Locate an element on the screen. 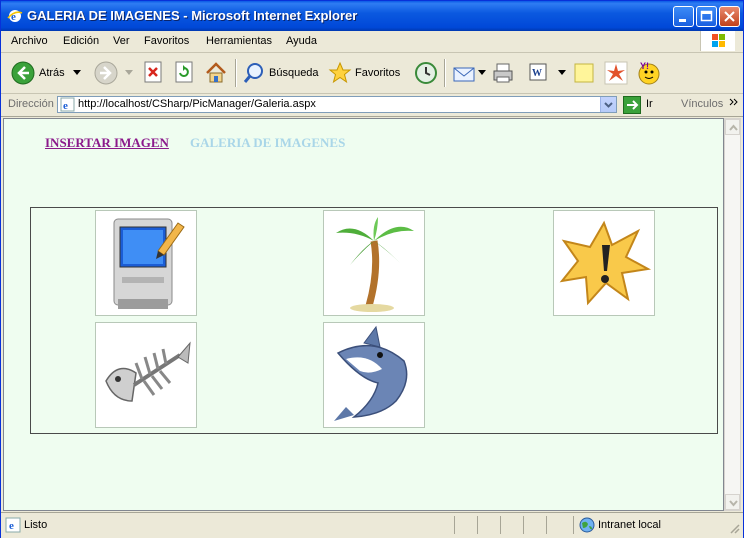  page-status-icon: e is located at coordinates (13, 525).